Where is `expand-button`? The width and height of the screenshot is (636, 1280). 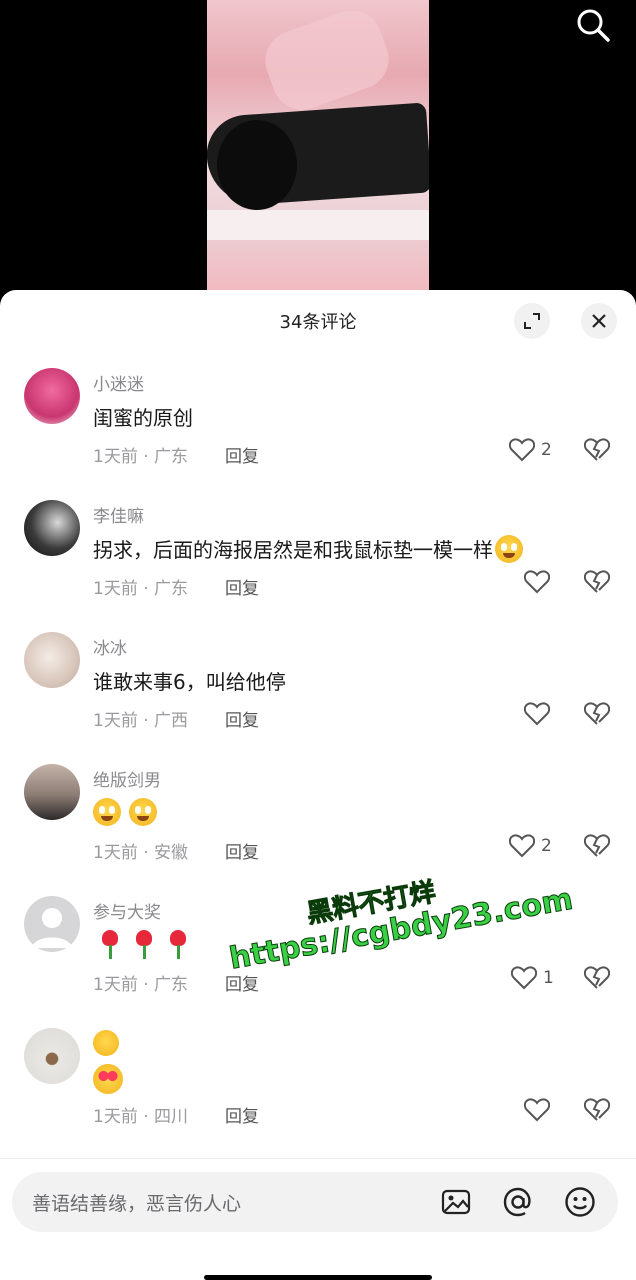
expand-button is located at coordinates (532, 321).